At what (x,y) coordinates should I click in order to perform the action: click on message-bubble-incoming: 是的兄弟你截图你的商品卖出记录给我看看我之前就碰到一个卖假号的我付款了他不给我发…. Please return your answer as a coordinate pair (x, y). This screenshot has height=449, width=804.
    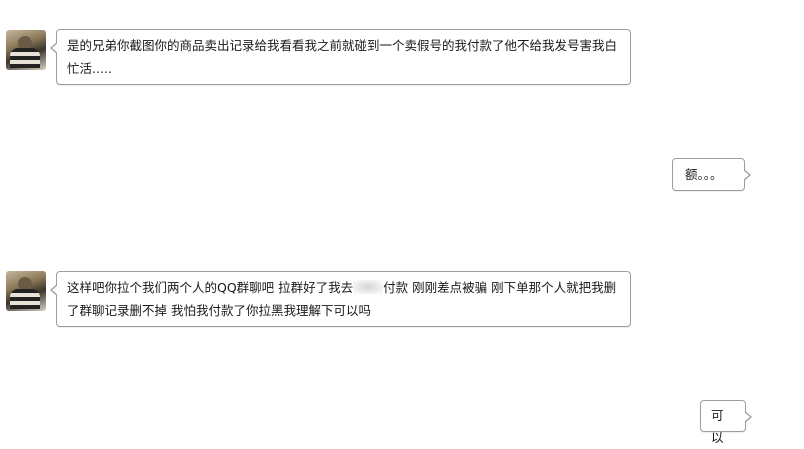
    Looking at the image, I should click on (340, 57).